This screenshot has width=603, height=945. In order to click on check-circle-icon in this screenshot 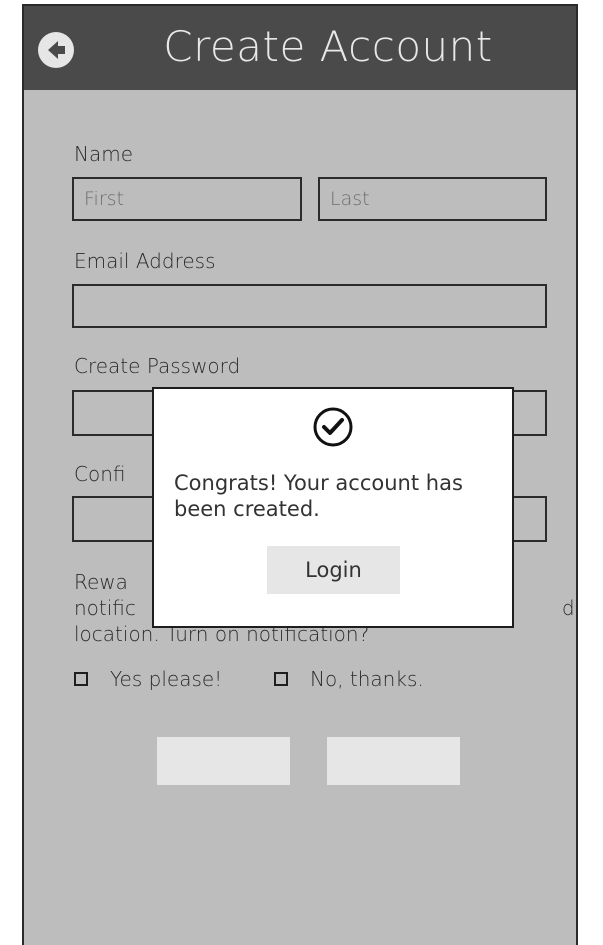, I will do `click(333, 427)`.